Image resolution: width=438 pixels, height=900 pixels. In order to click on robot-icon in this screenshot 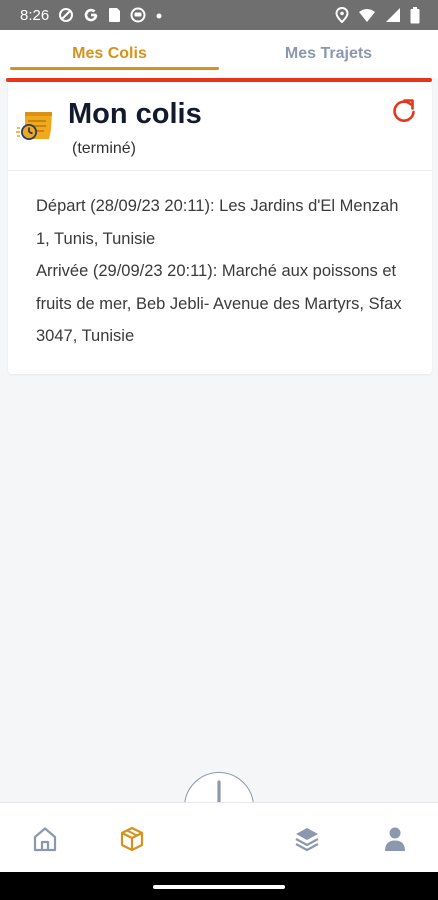, I will do `click(138, 15)`.